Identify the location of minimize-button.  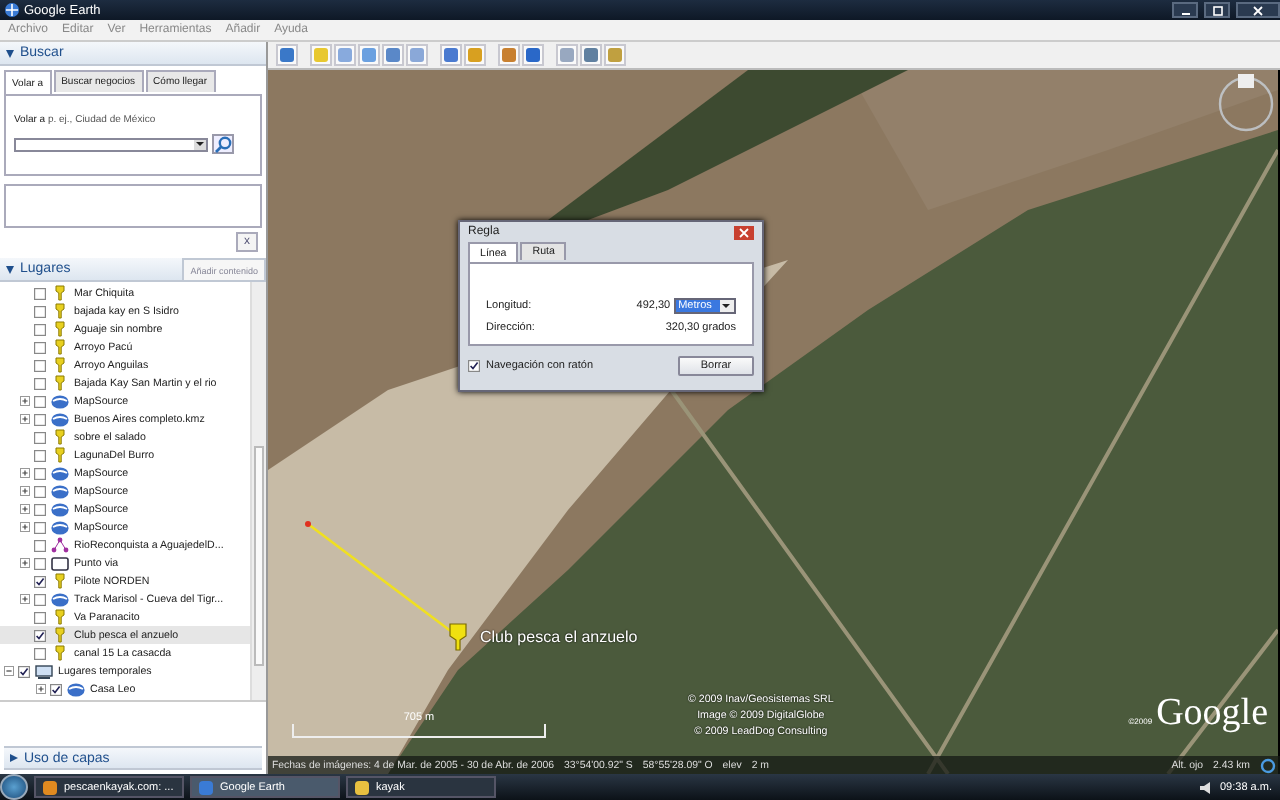
(1185, 10).